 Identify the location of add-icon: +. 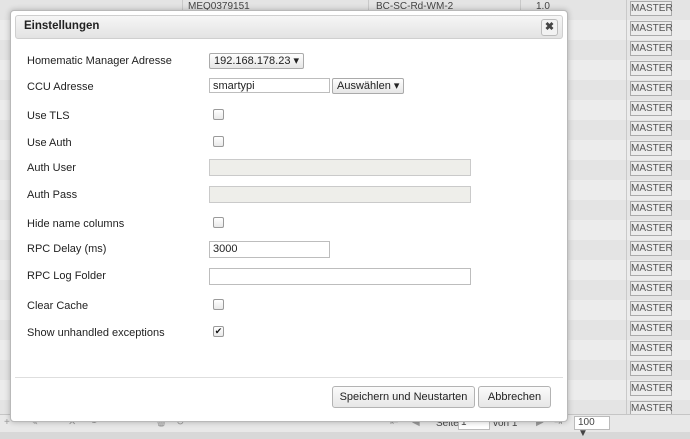
(7, 422).